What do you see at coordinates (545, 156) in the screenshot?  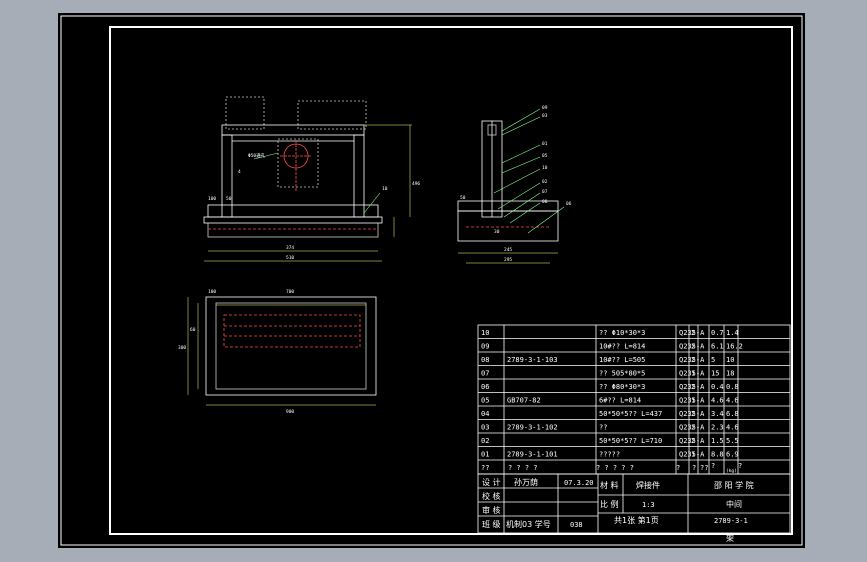 I see `balloon-label: 05` at bounding box center [545, 156].